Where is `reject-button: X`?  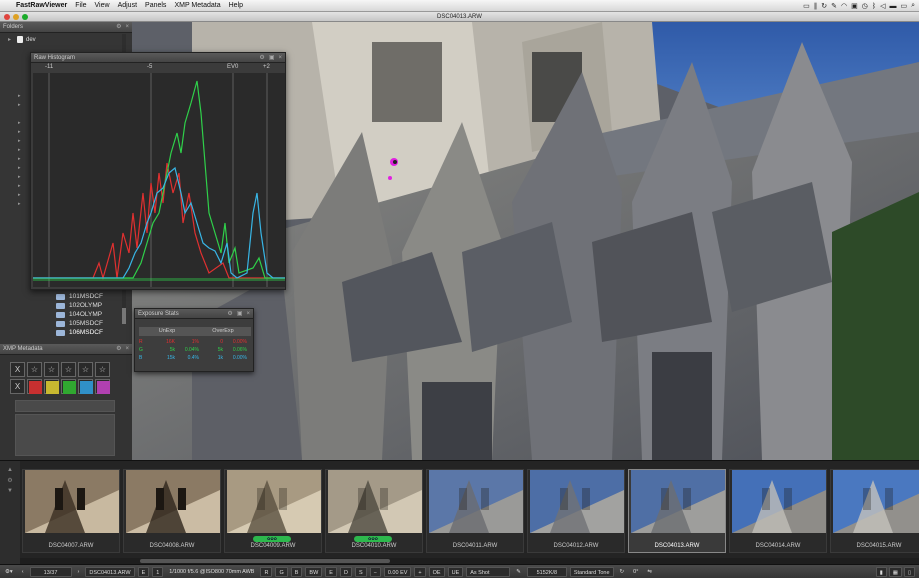 reject-button: X is located at coordinates (17, 369).